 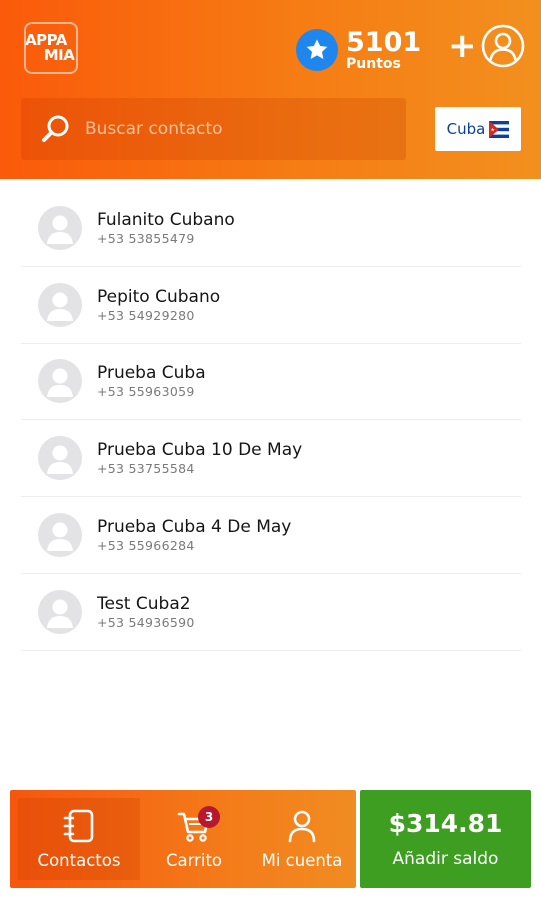 I want to click on star-icon, so click(x=317, y=50).